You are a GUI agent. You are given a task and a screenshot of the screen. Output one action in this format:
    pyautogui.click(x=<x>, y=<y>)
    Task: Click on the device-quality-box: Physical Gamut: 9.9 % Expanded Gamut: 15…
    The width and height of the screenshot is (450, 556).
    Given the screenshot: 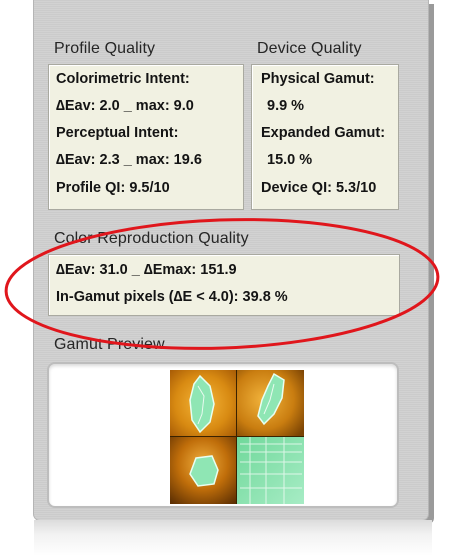 What is the action you would take?
    pyautogui.click(x=325, y=137)
    